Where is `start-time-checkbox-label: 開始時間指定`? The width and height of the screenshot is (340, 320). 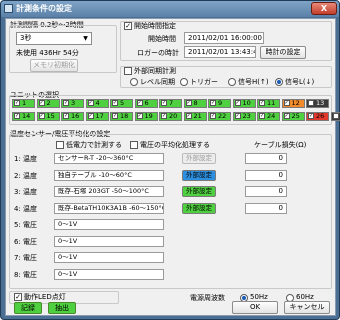 start-time-checkbox-label: 開始時間指定 is located at coordinates (155, 26).